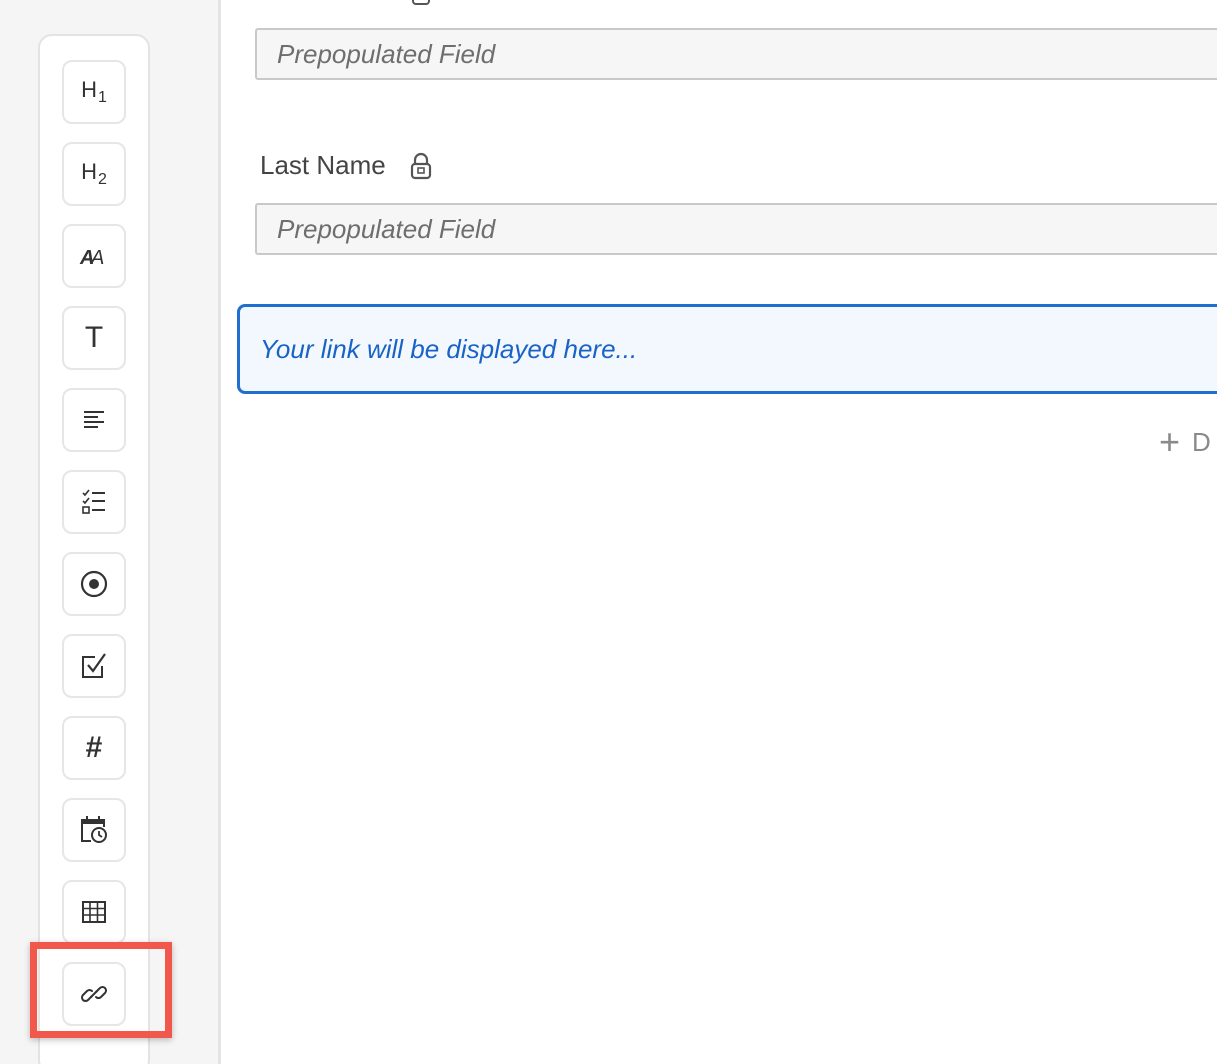 The image size is (1217, 1064). I want to click on radio-button-tool, so click(94, 584).